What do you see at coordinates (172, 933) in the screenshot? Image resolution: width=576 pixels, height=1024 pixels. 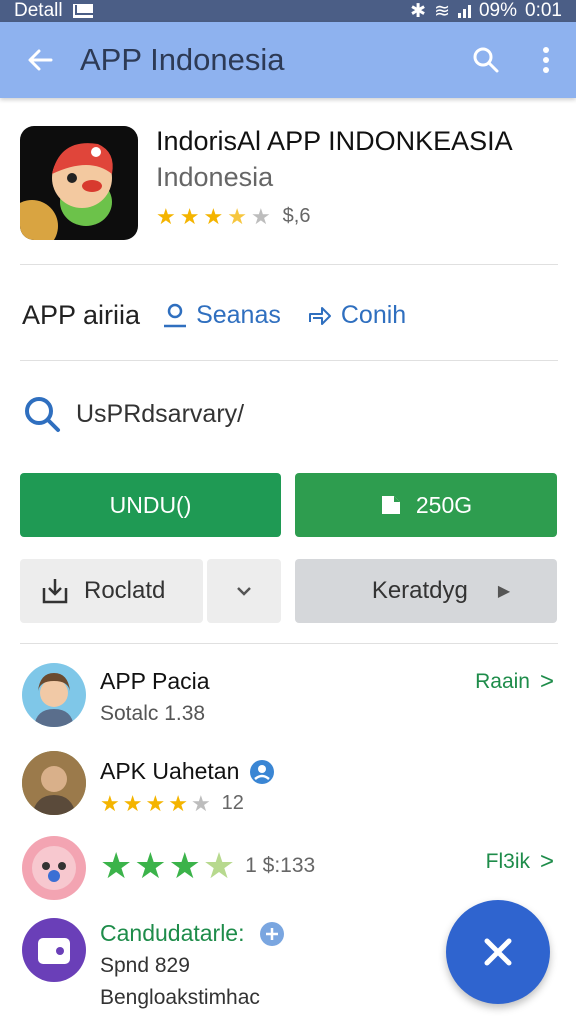 I see `list-item-title: Candudatarle:` at bounding box center [172, 933].